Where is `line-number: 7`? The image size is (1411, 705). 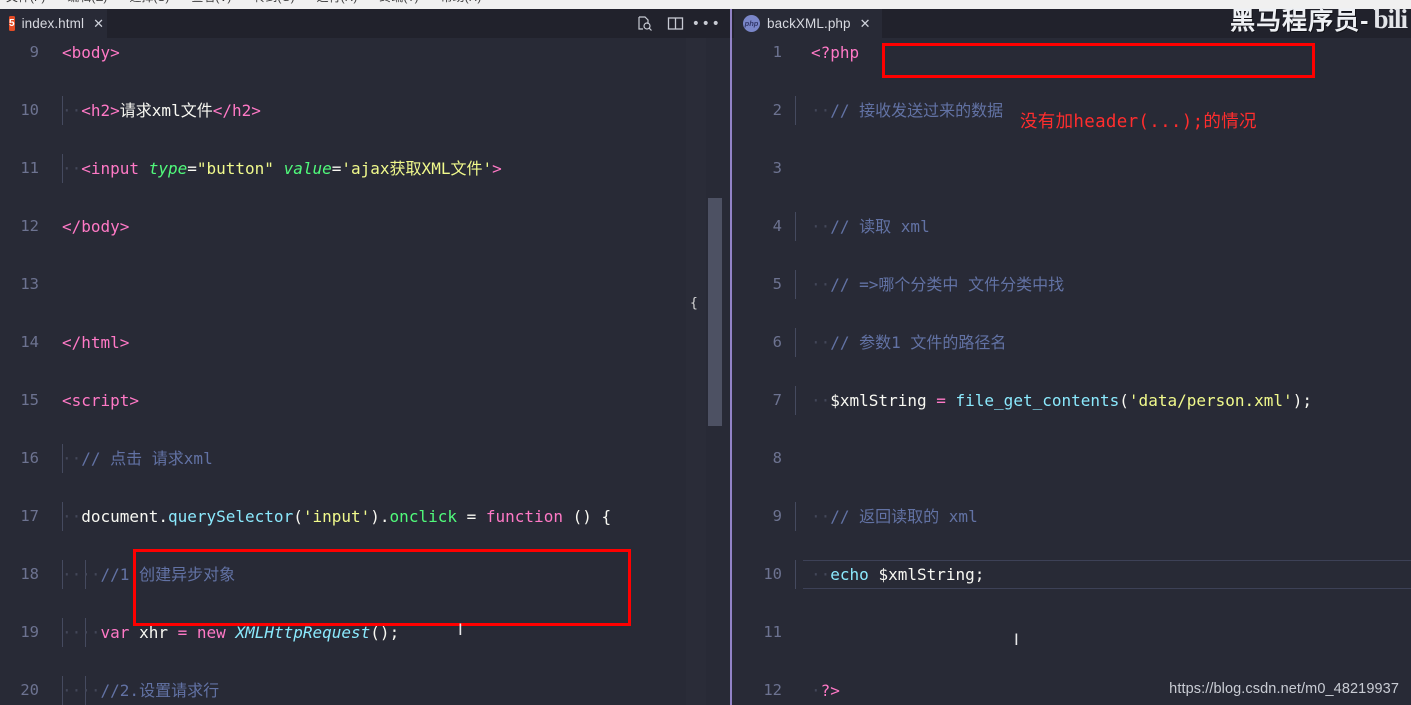
line-number: 7 is located at coordinates (777, 400).